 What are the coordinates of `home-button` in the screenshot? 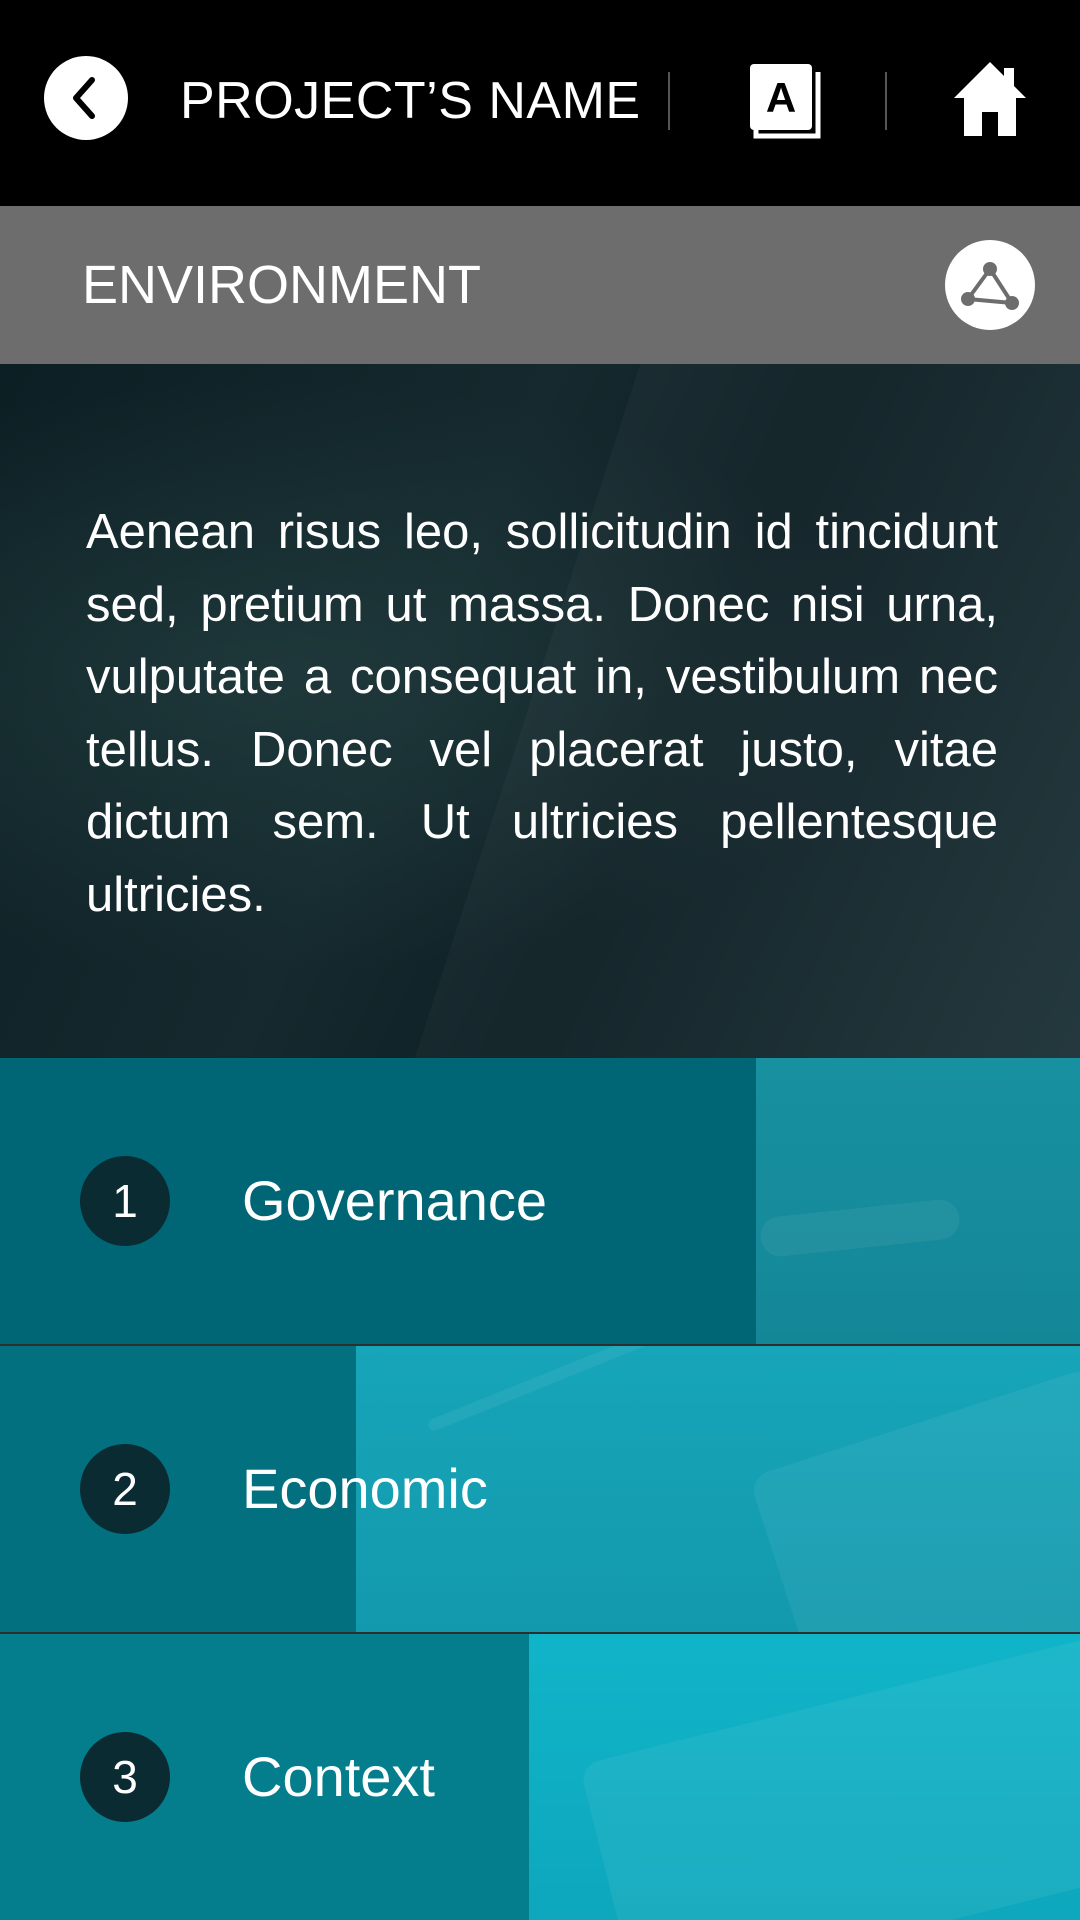 It's located at (990, 99).